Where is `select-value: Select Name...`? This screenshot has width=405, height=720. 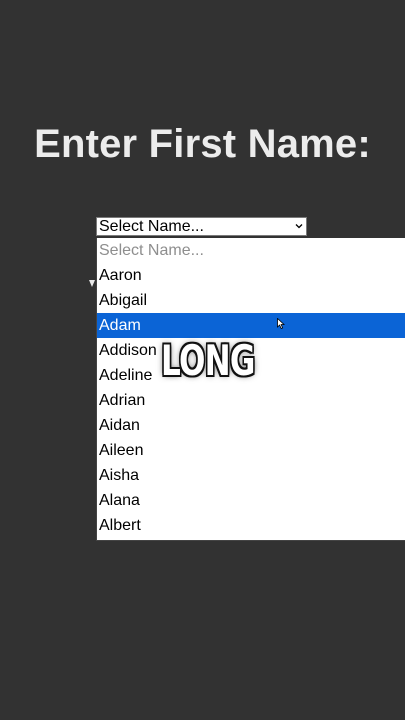 select-value: Select Name... is located at coordinates (151, 226).